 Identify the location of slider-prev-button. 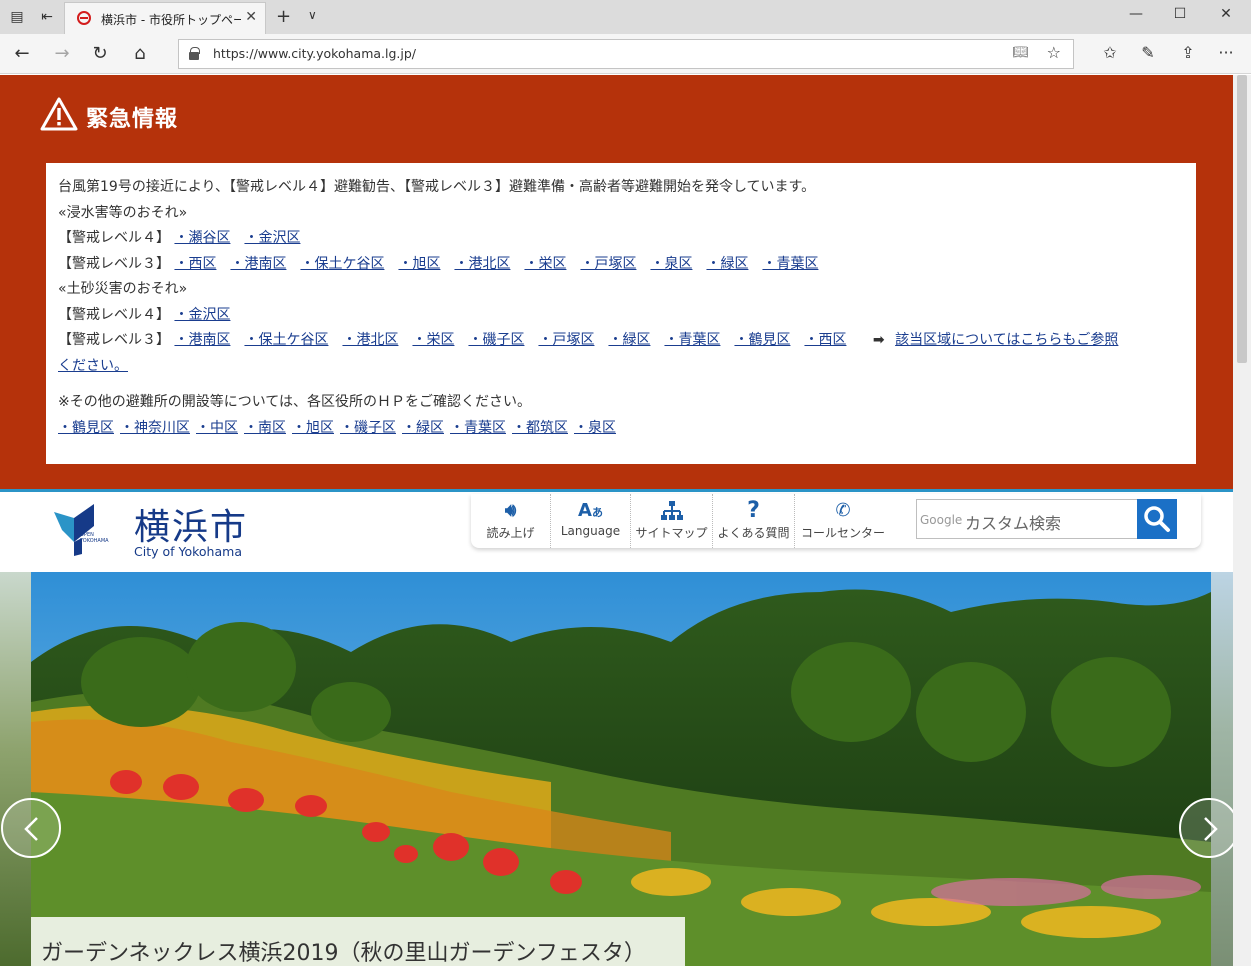
(31, 828).